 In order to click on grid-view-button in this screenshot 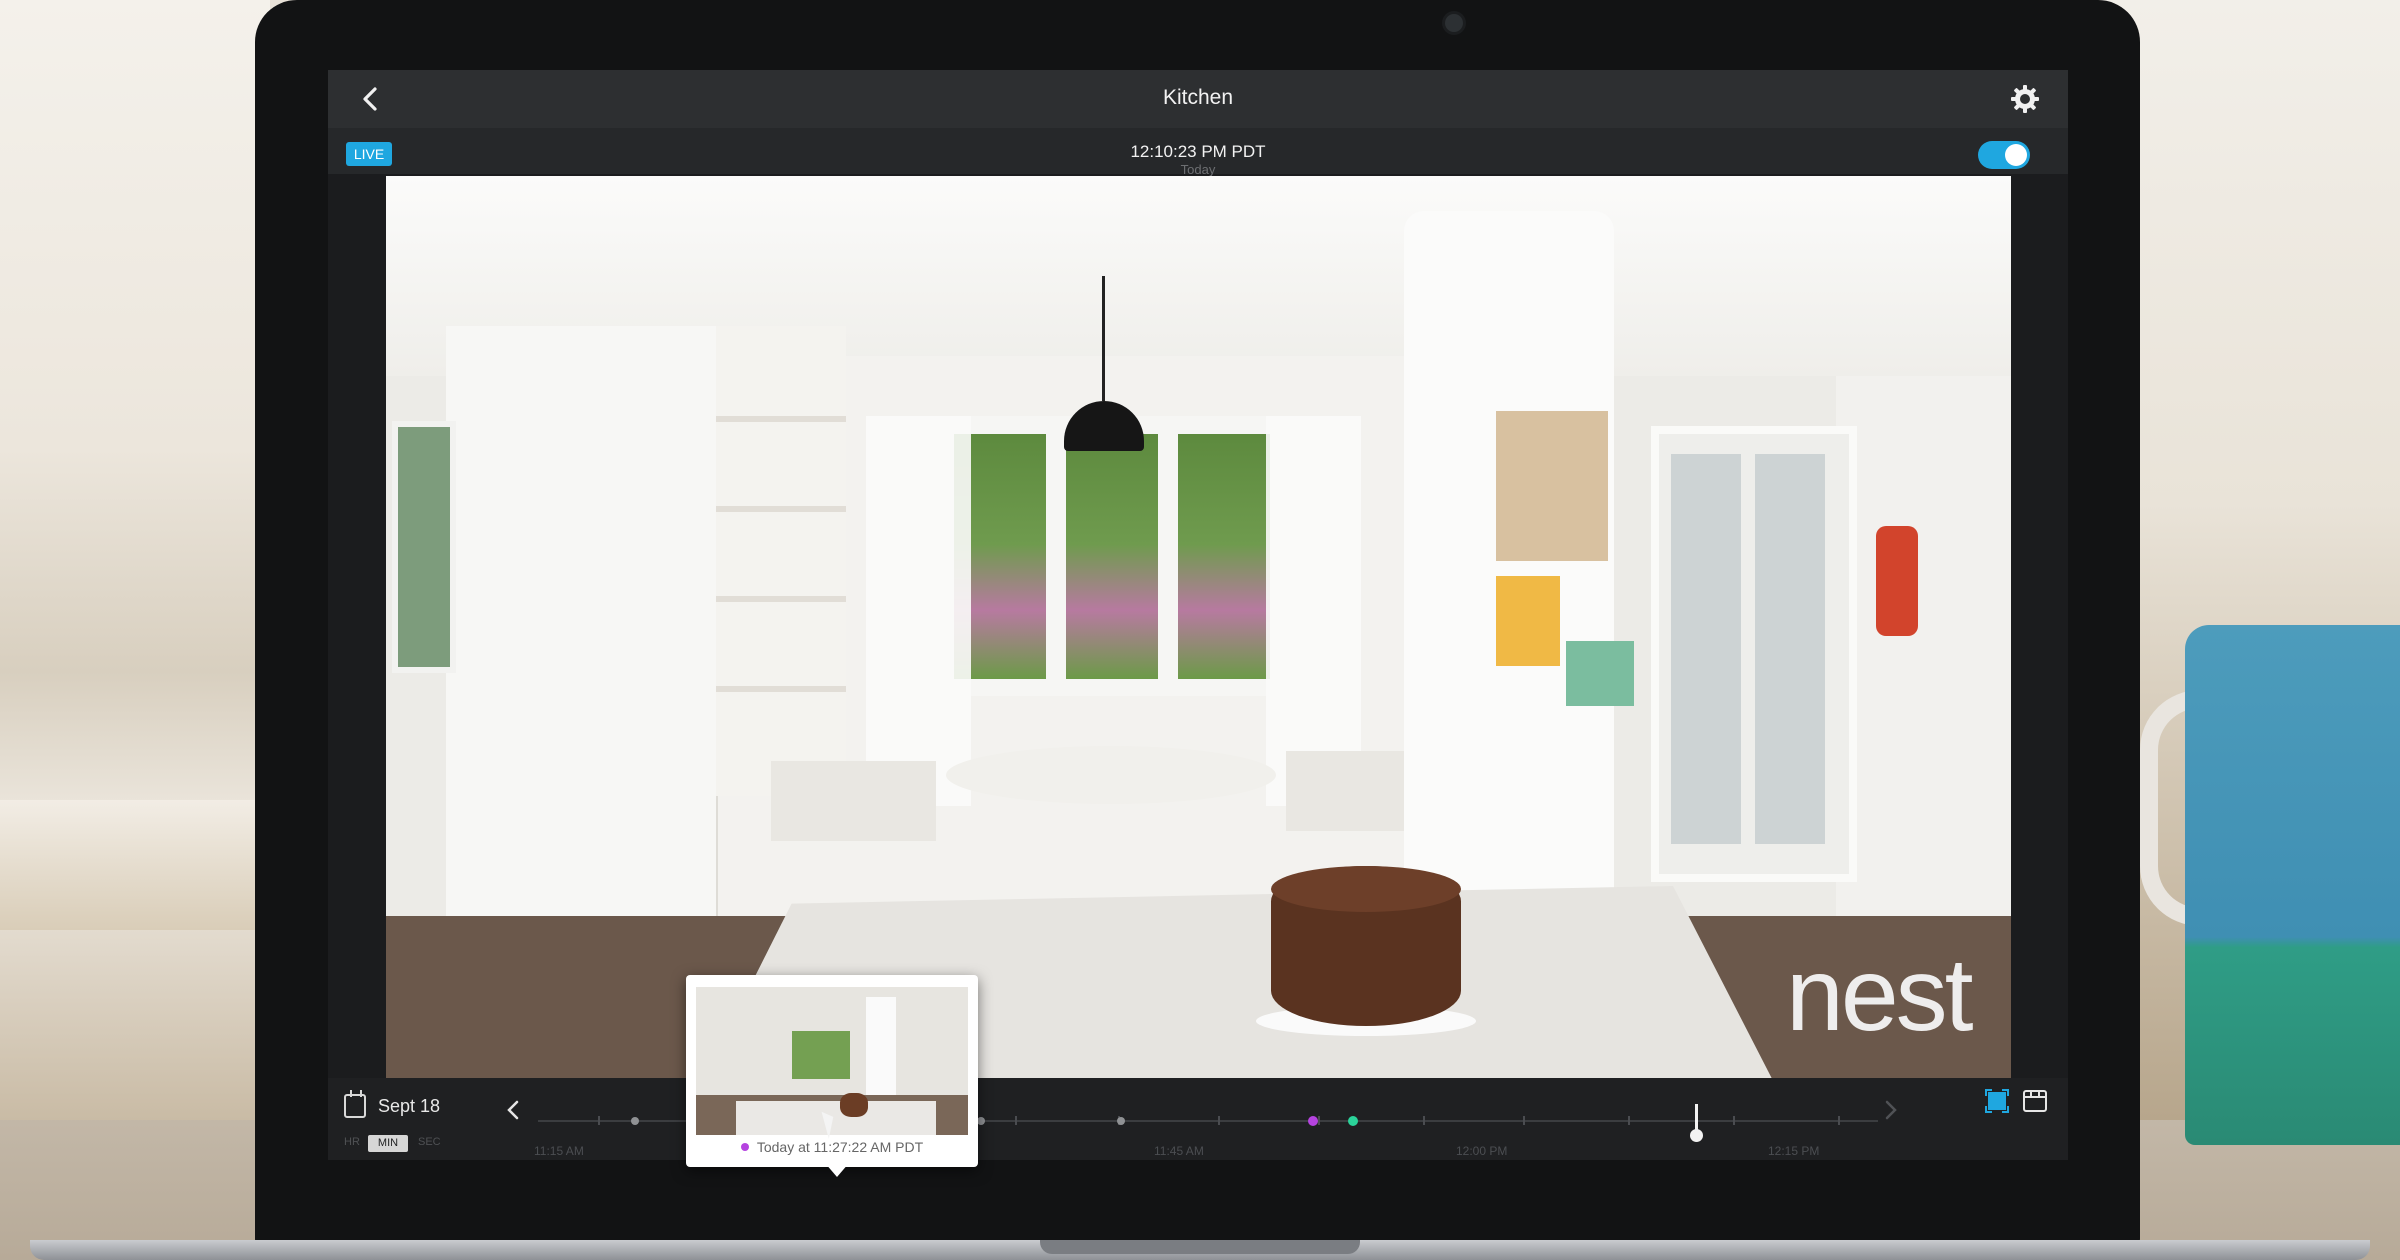, I will do `click(2035, 1101)`.